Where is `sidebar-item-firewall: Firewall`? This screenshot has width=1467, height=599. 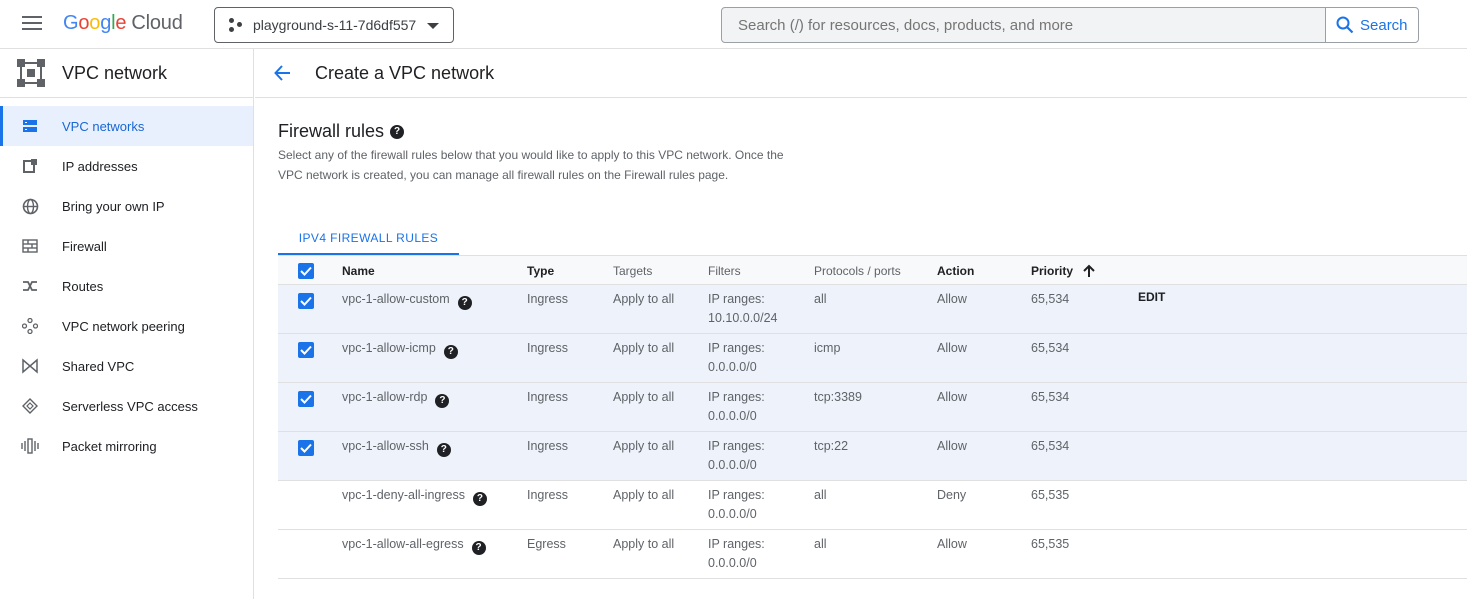
sidebar-item-firewall: Firewall is located at coordinates (126, 246).